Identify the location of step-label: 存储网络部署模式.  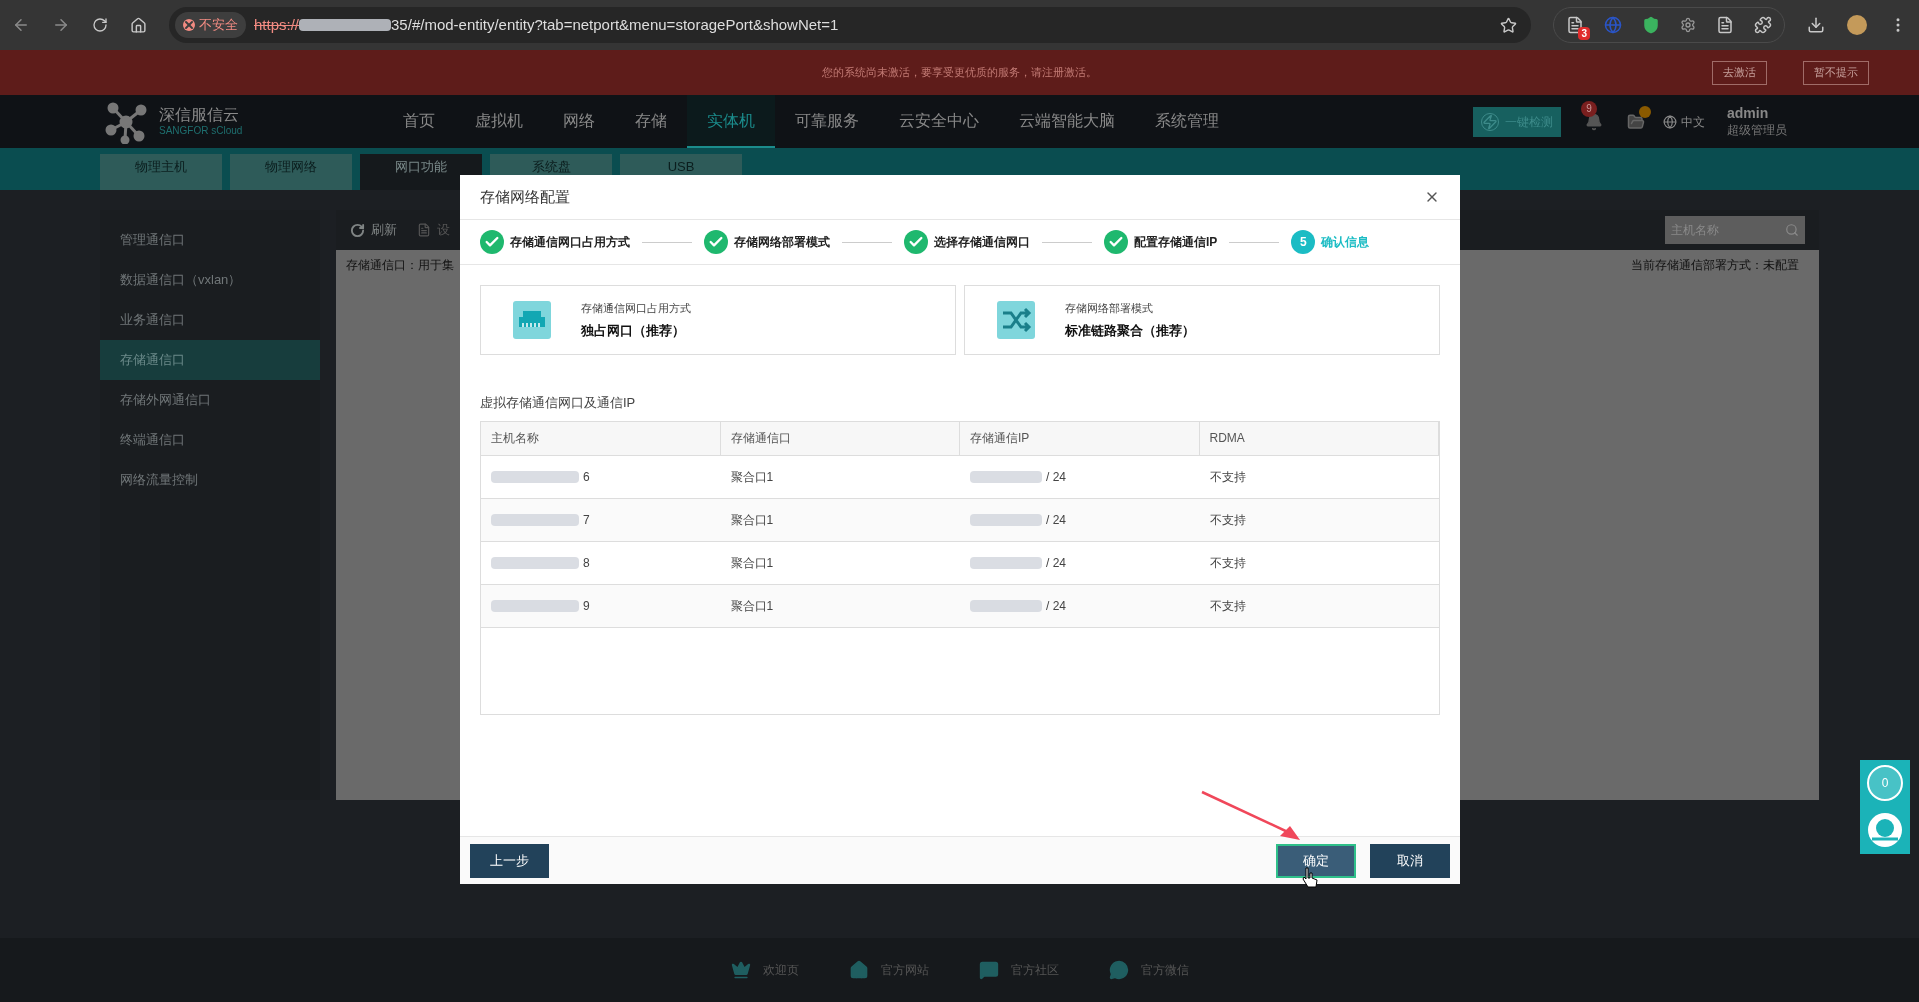
(782, 242).